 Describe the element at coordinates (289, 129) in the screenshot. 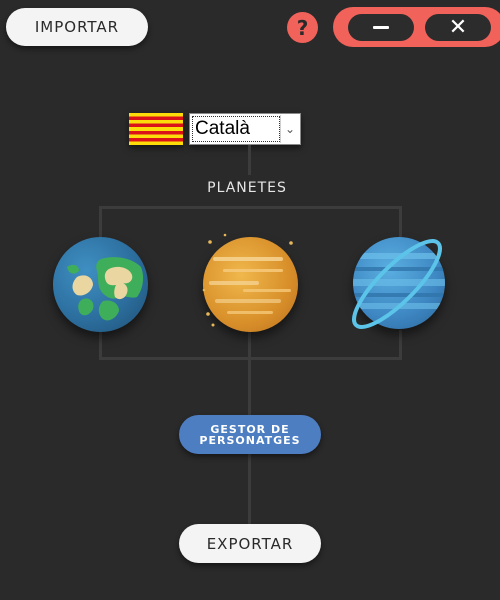

I see `chevron-down-icon: ⌄` at that location.